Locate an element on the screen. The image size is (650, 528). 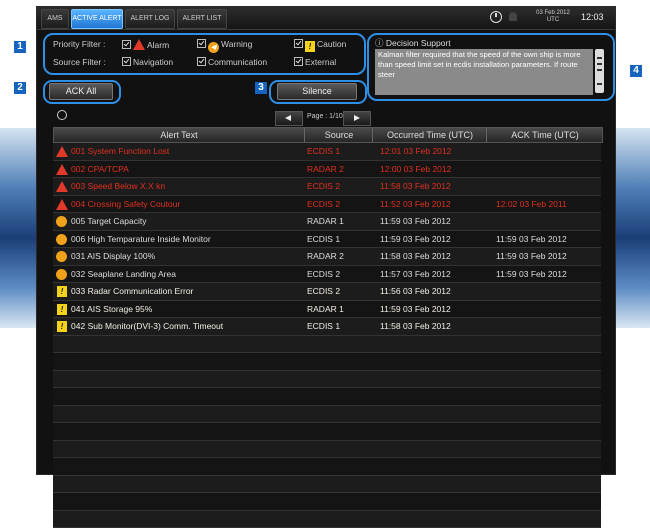
callout-1: 1 is located at coordinates (20, 47).